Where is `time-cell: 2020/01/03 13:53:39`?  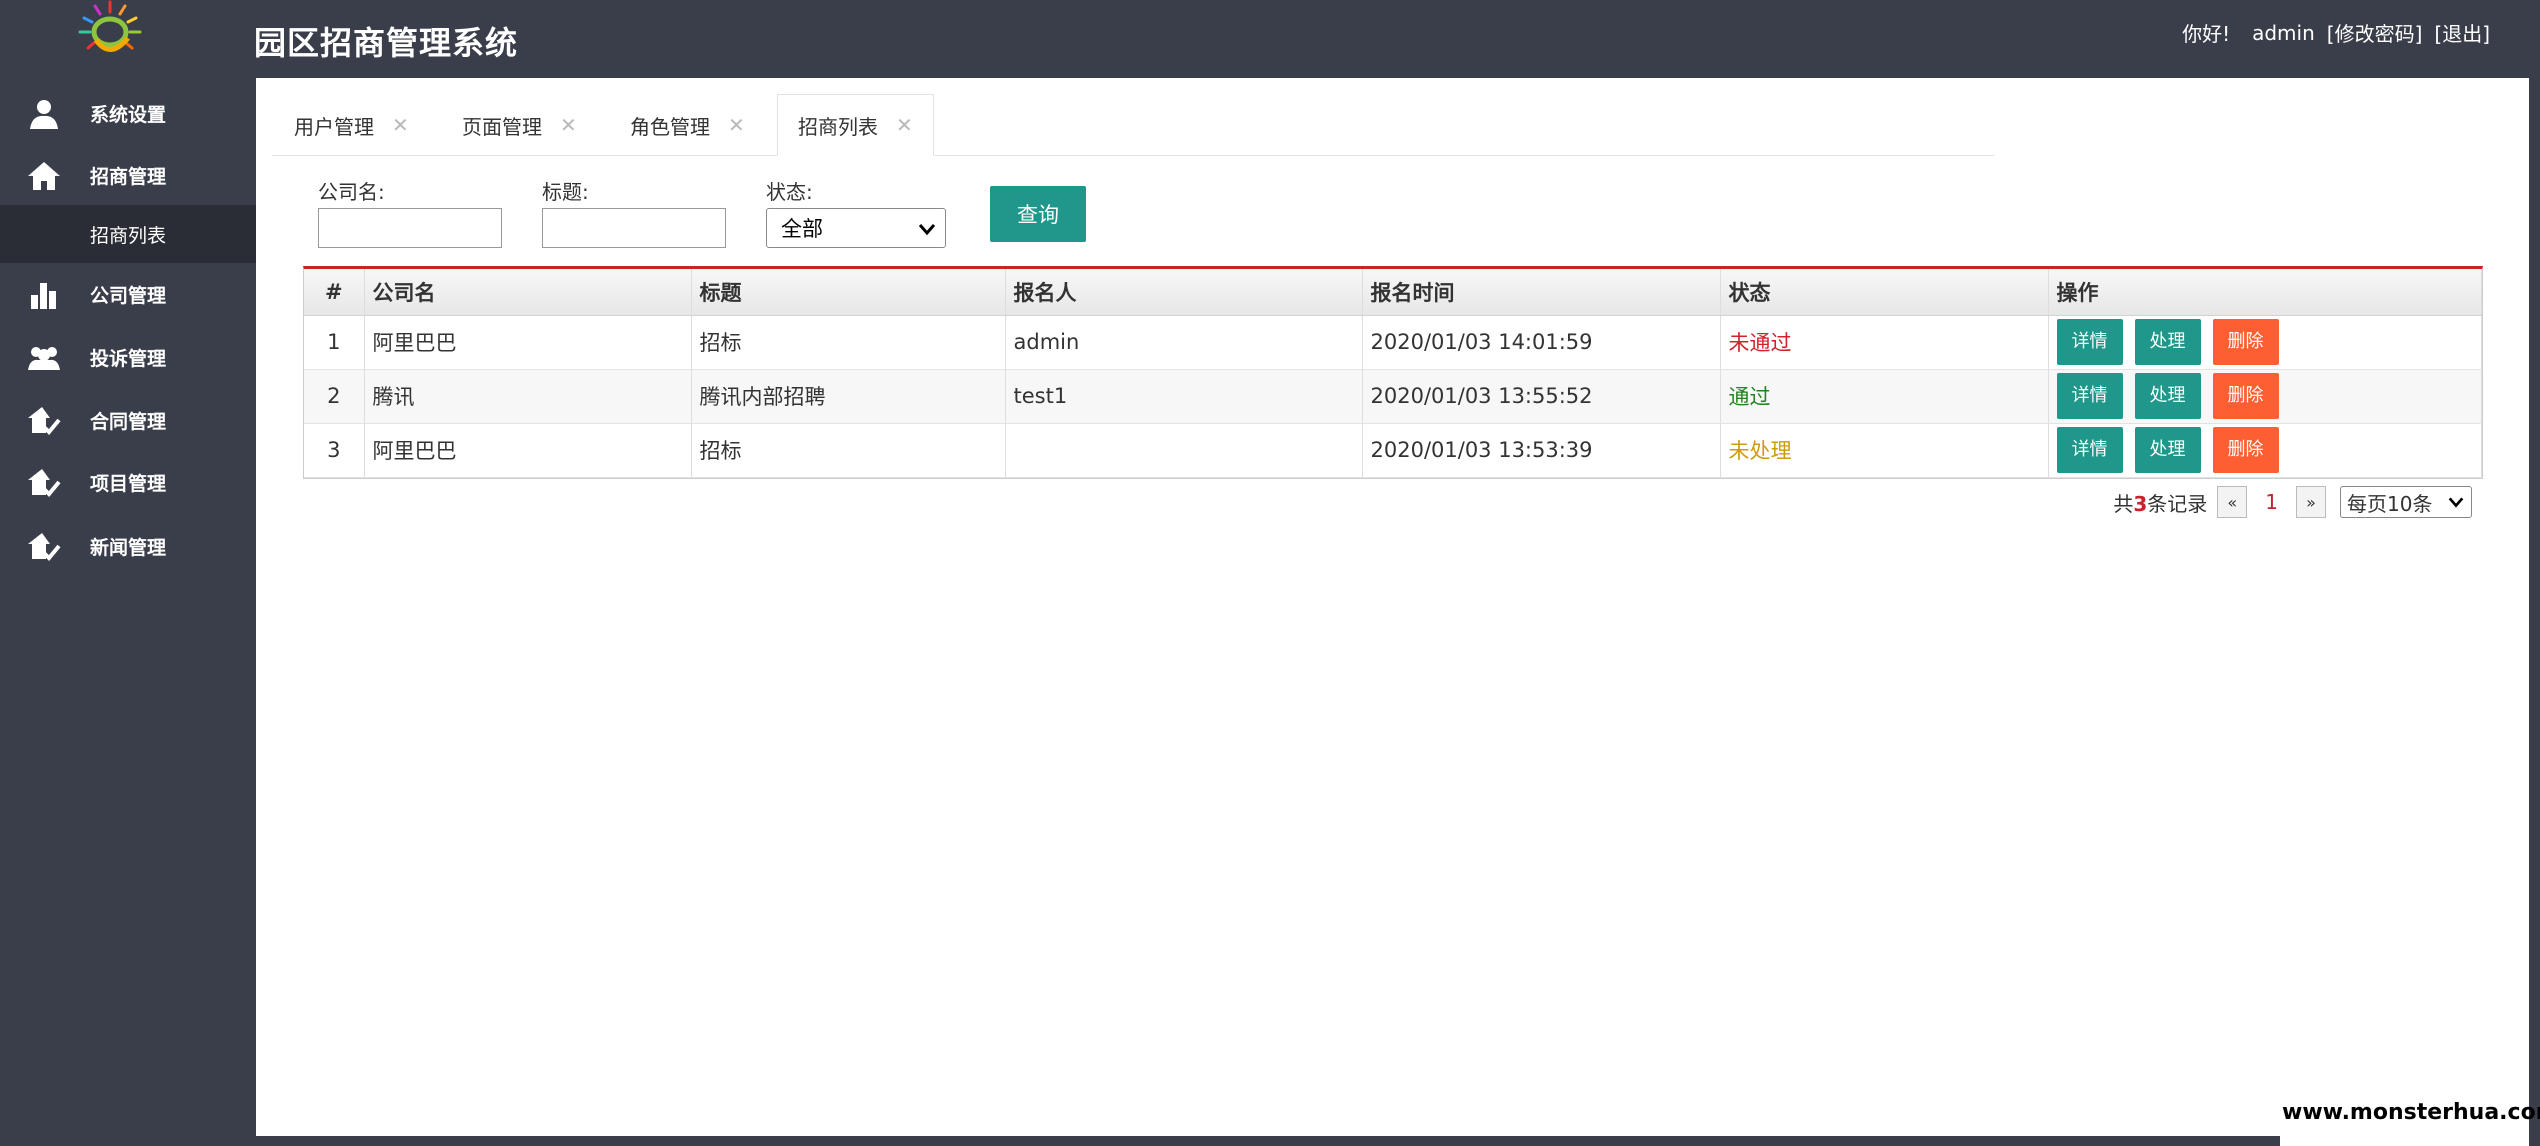
time-cell: 2020/01/03 13:53:39 is located at coordinates (1541, 450).